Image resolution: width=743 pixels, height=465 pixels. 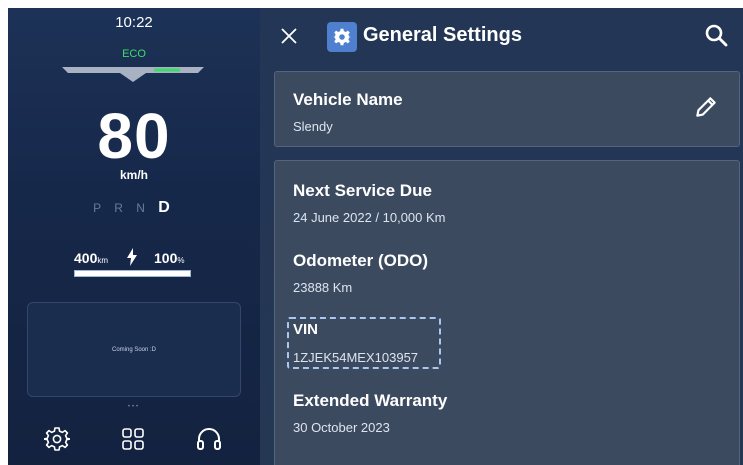 I want to click on battery-value: 100, so click(x=166, y=258).